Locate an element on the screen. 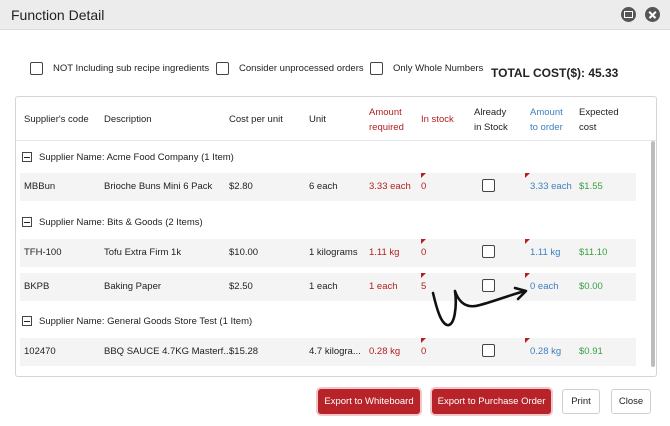 The height and width of the screenshot is (426, 670). close-button: Close is located at coordinates (631, 401).